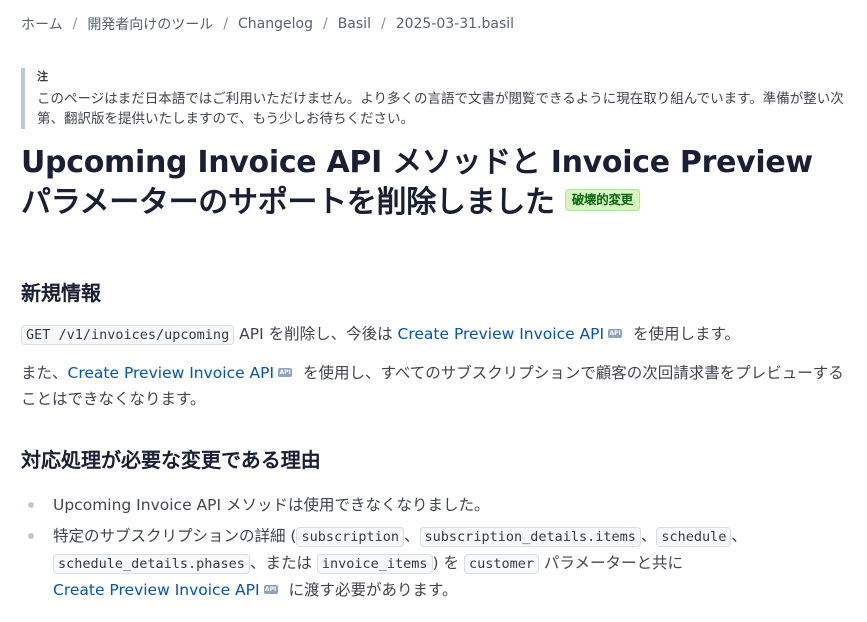 Image resolution: width=867 pixels, height=622 pixels. I want to click on param-code: schedule, so click(694, 537).